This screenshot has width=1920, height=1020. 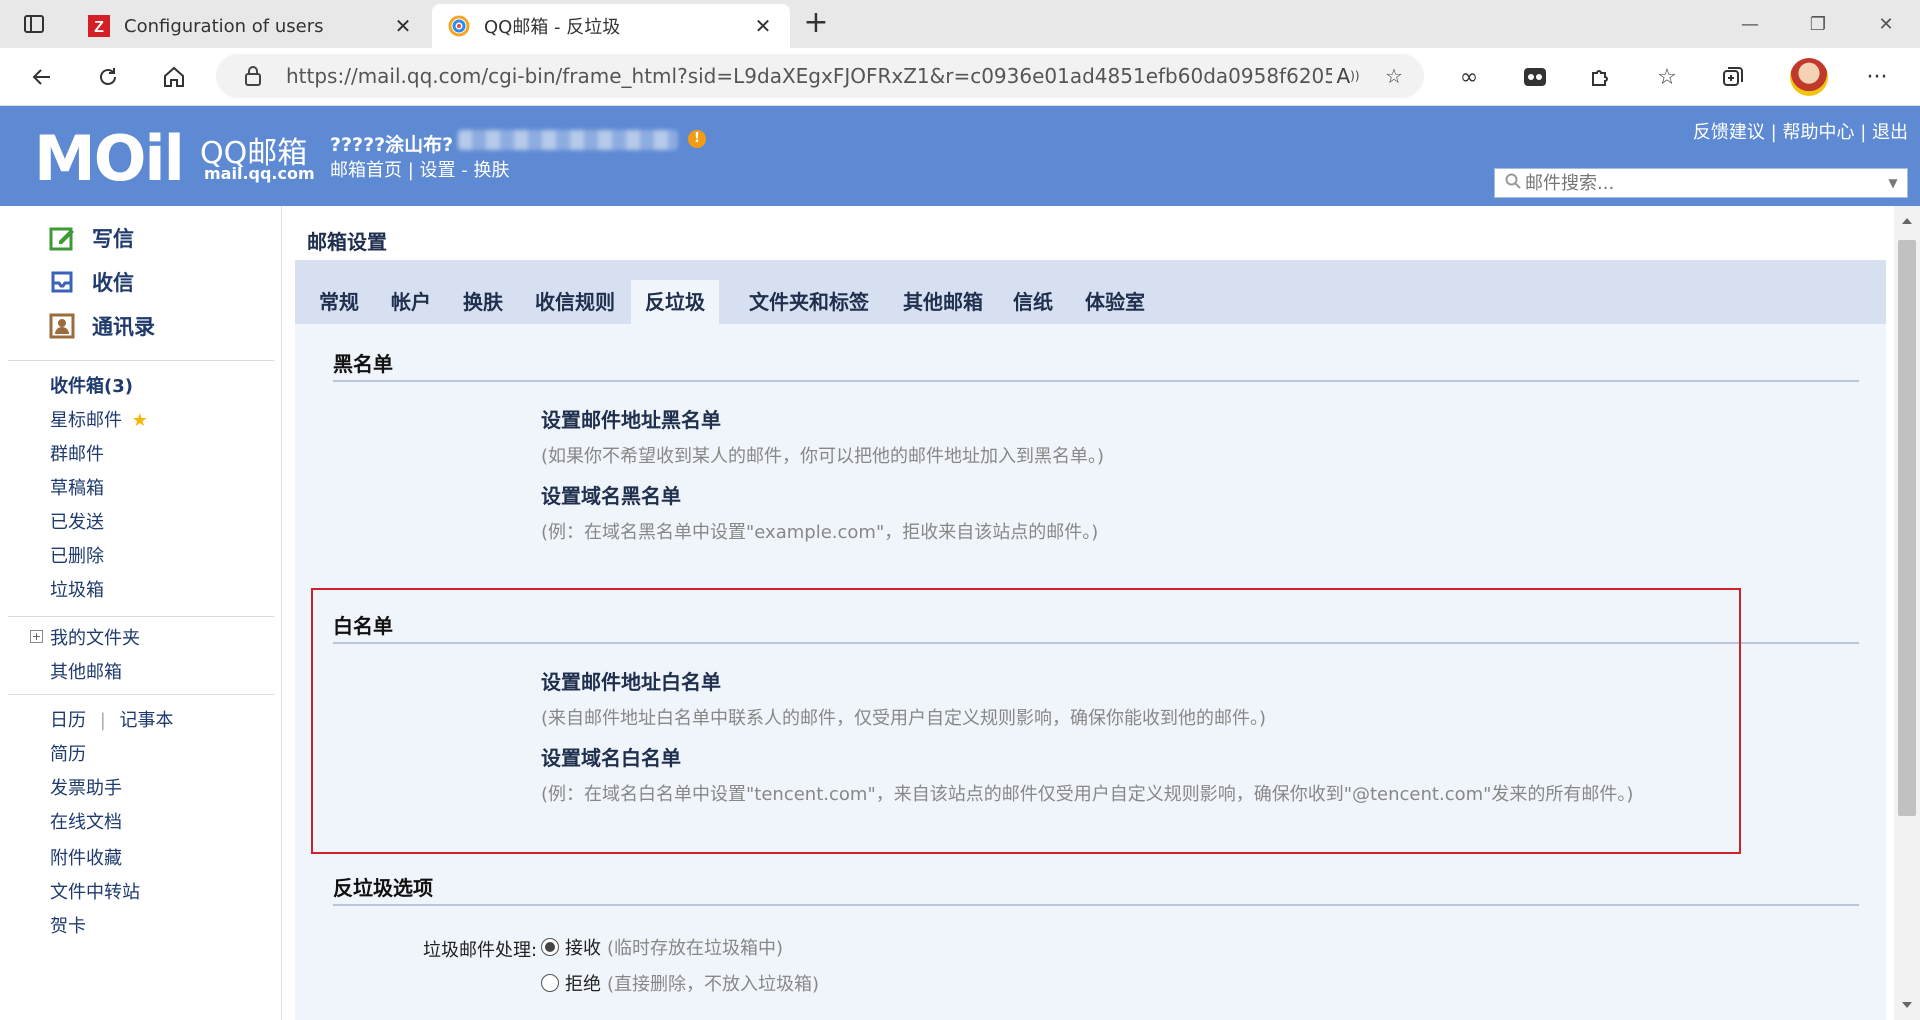 What do you see at coordinates (1886, 24) in the screenshot?
I see `close-window-icon: ✕` at bounding box center [1886, 24].